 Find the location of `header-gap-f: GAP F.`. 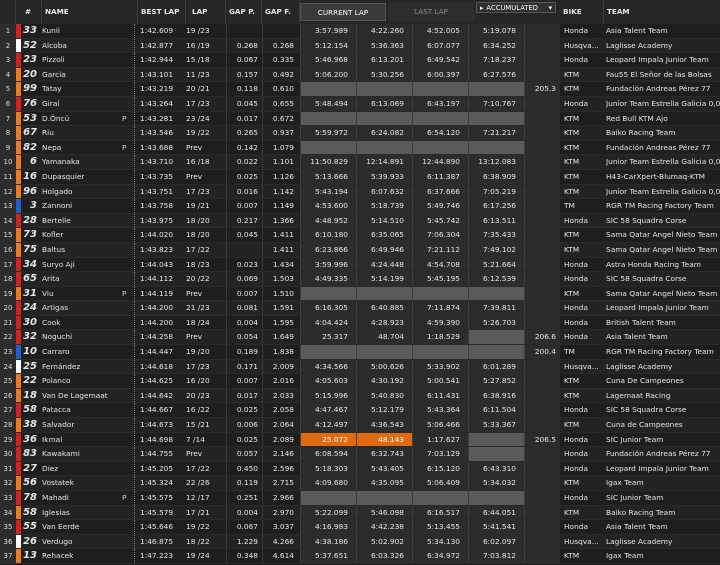

header-gap-f: GAP F. is located at coordinates (281, 12).